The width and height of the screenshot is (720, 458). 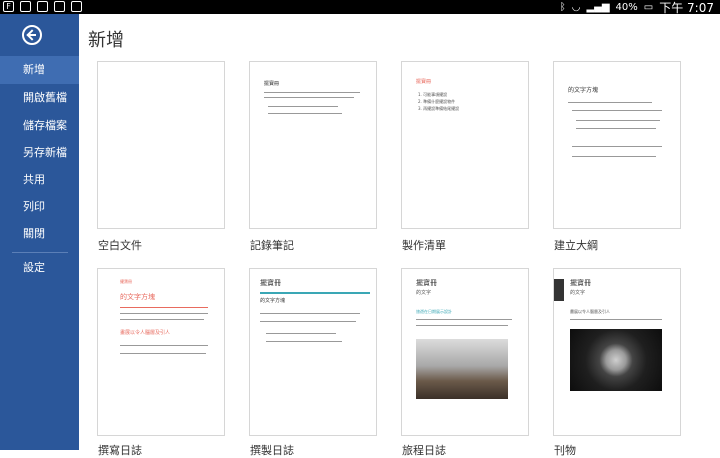 What do you see at coordinates (8, 6) in the screenshot?
I see `app-f-icon: F` at bounding box center [8, 6].